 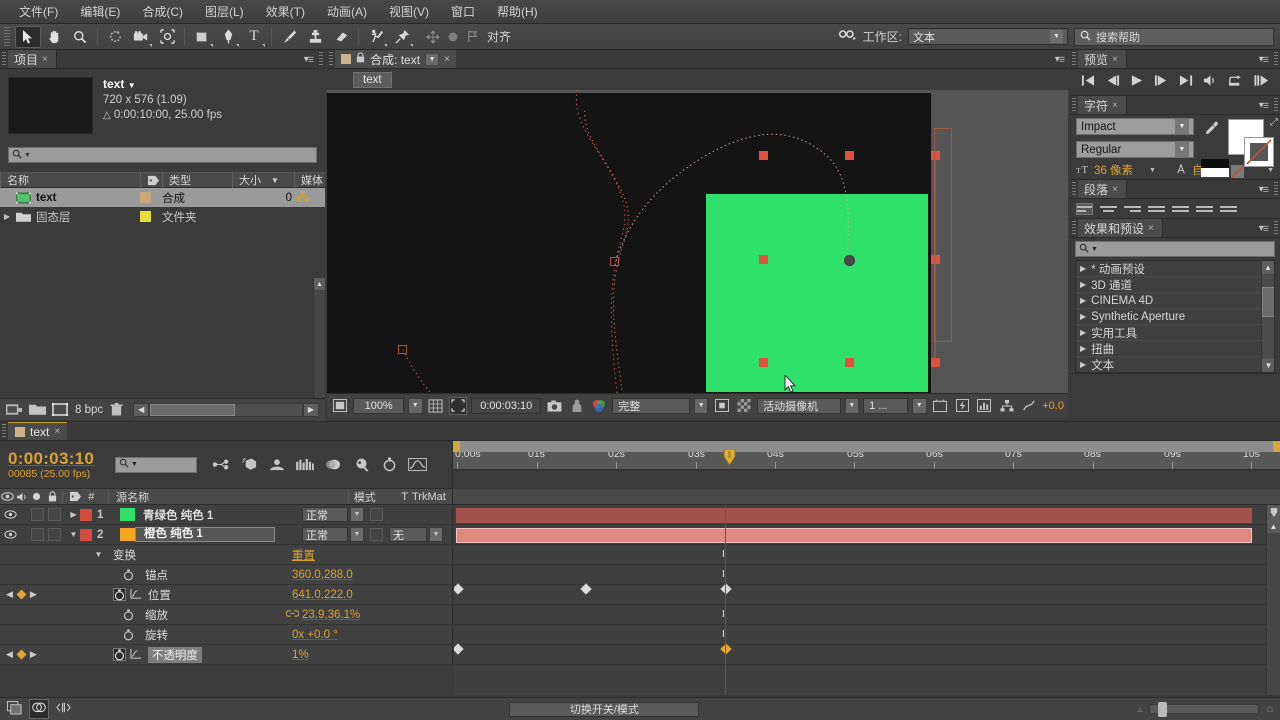 I want to click on scroll-up-icon: ▲, so click(x=1268, y=267).